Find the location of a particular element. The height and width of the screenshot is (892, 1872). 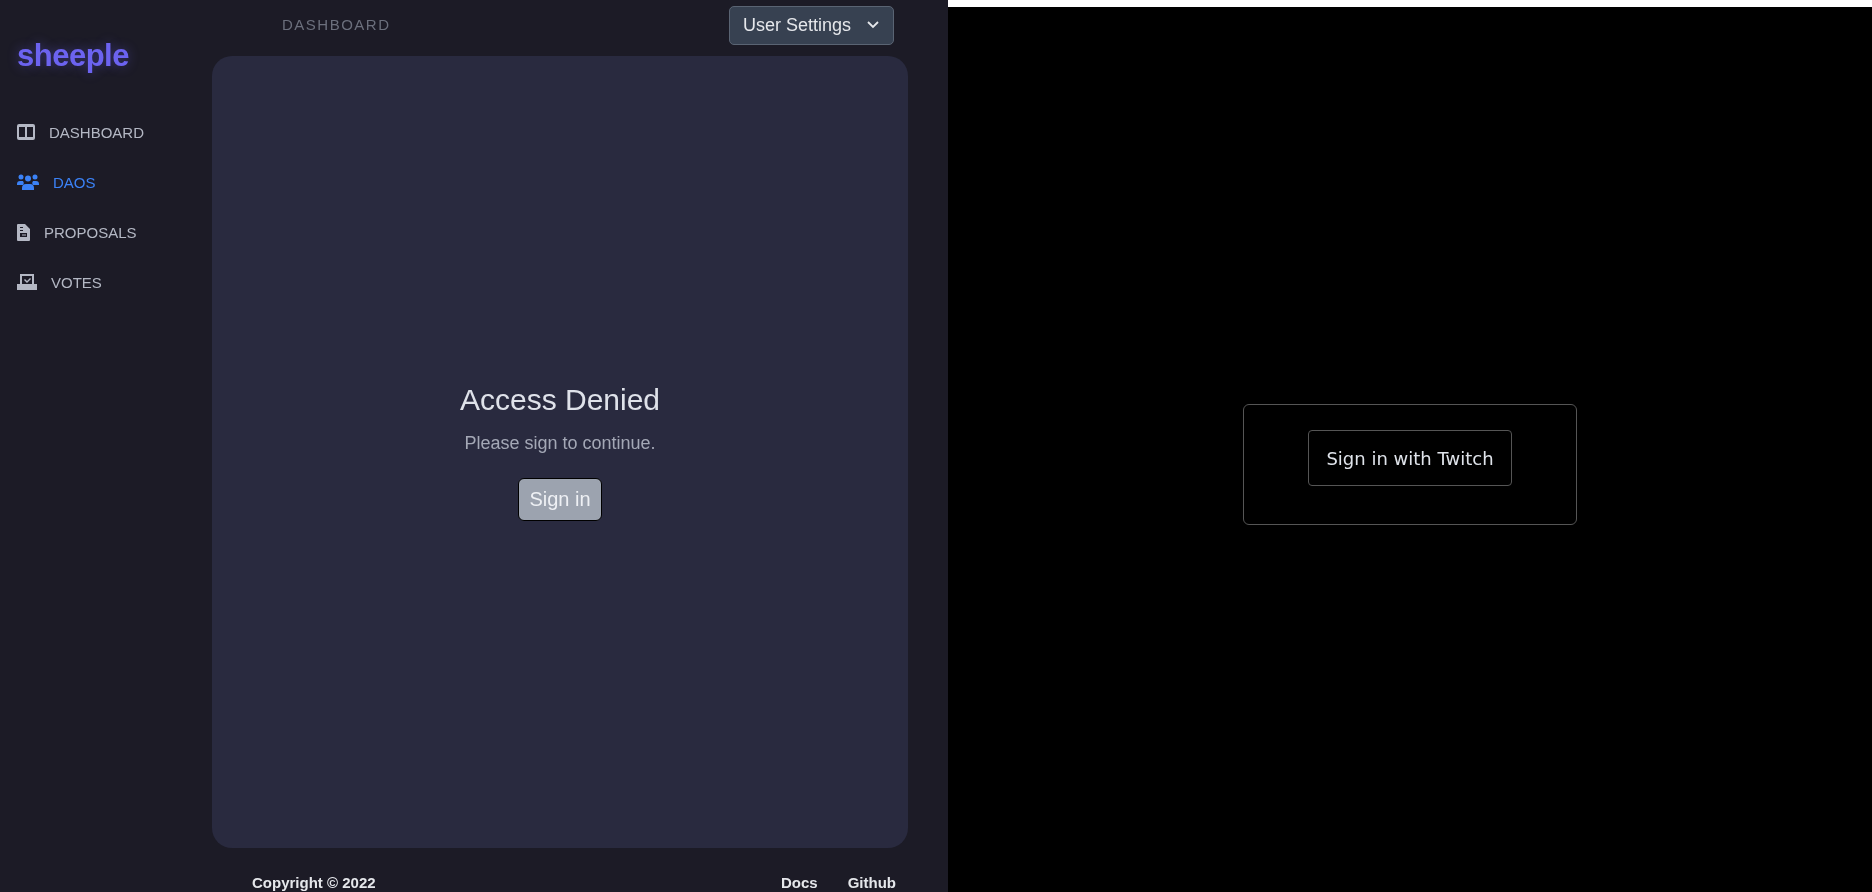

copyright-text: Copyright © 2022 is located at coordinates (314, 882).